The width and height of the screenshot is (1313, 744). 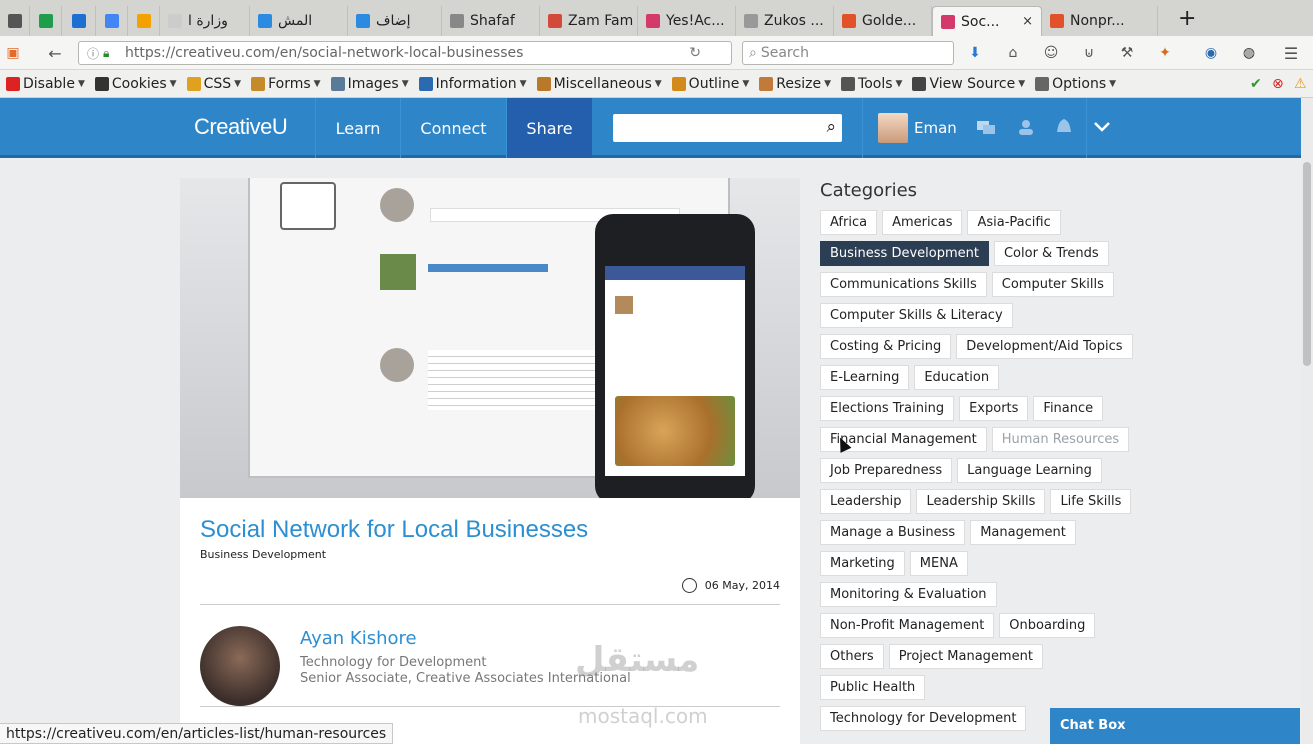 What do you see at coordinates (358, 638) in the screenshot?
I see `author-name: Ayan Kishore` at bounding box center [358, 638].